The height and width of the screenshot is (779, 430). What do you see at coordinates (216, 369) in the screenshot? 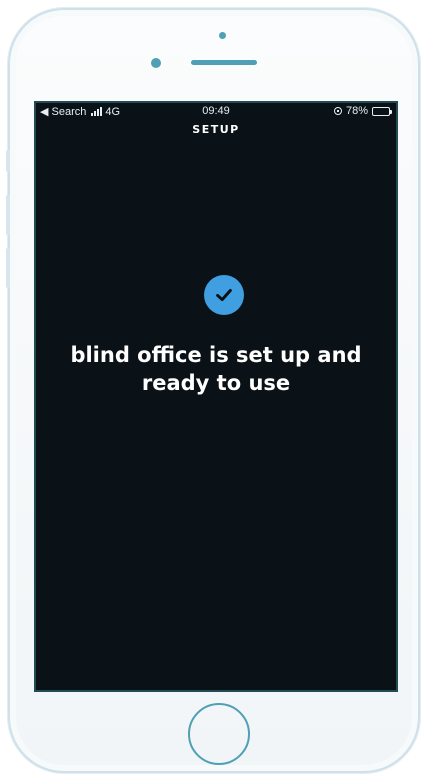
I see `setup-complete-message: blind office is set up and ready to use` at bounding box center [216, 369].